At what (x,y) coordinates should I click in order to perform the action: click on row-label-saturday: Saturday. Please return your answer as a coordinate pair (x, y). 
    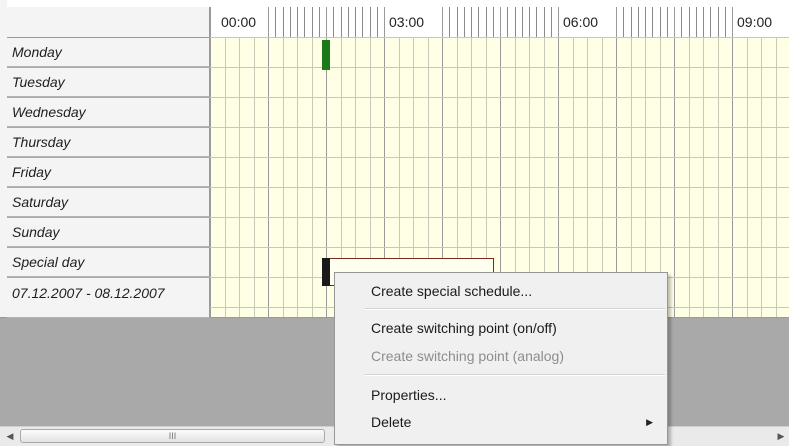
    Looking at the image, I should click on (108, 202).